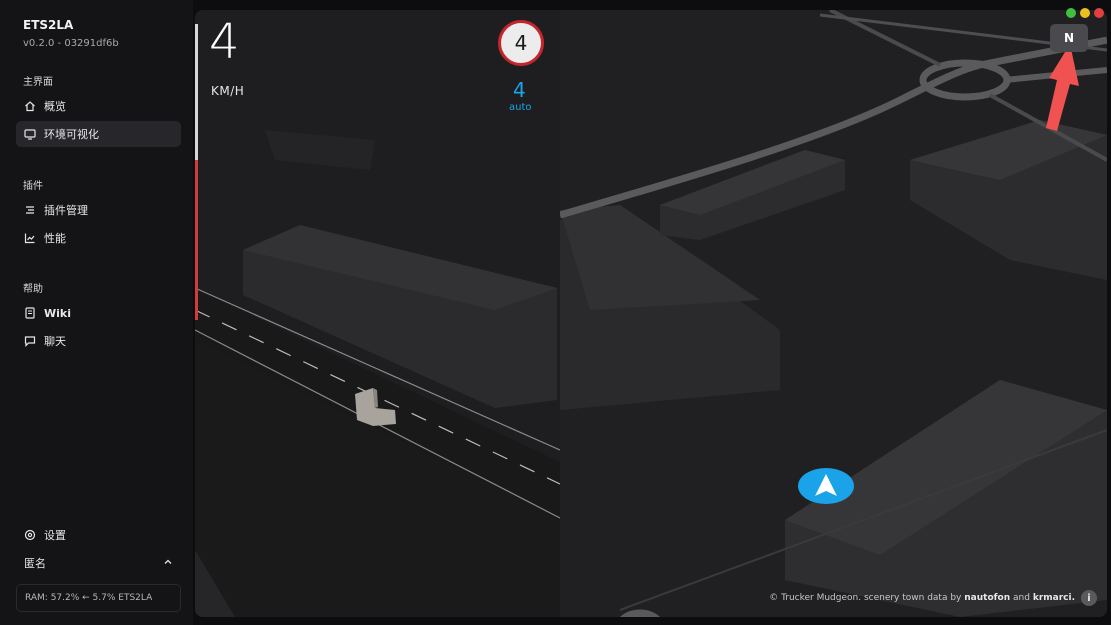  I want to click on sidebar-item-label: 性能, so click(55, 238).